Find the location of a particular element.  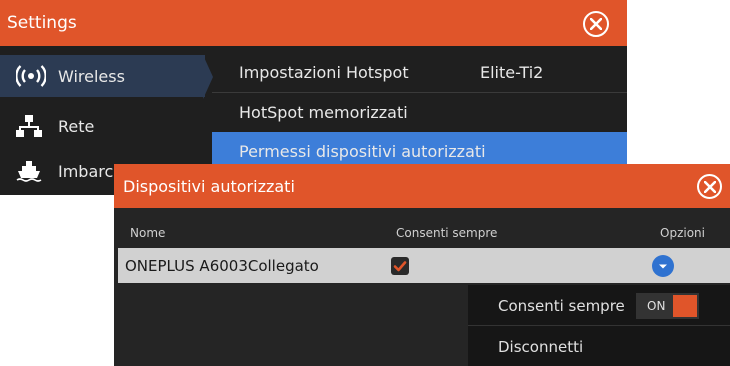

wifi-icon is located at coordinates (31, 76).